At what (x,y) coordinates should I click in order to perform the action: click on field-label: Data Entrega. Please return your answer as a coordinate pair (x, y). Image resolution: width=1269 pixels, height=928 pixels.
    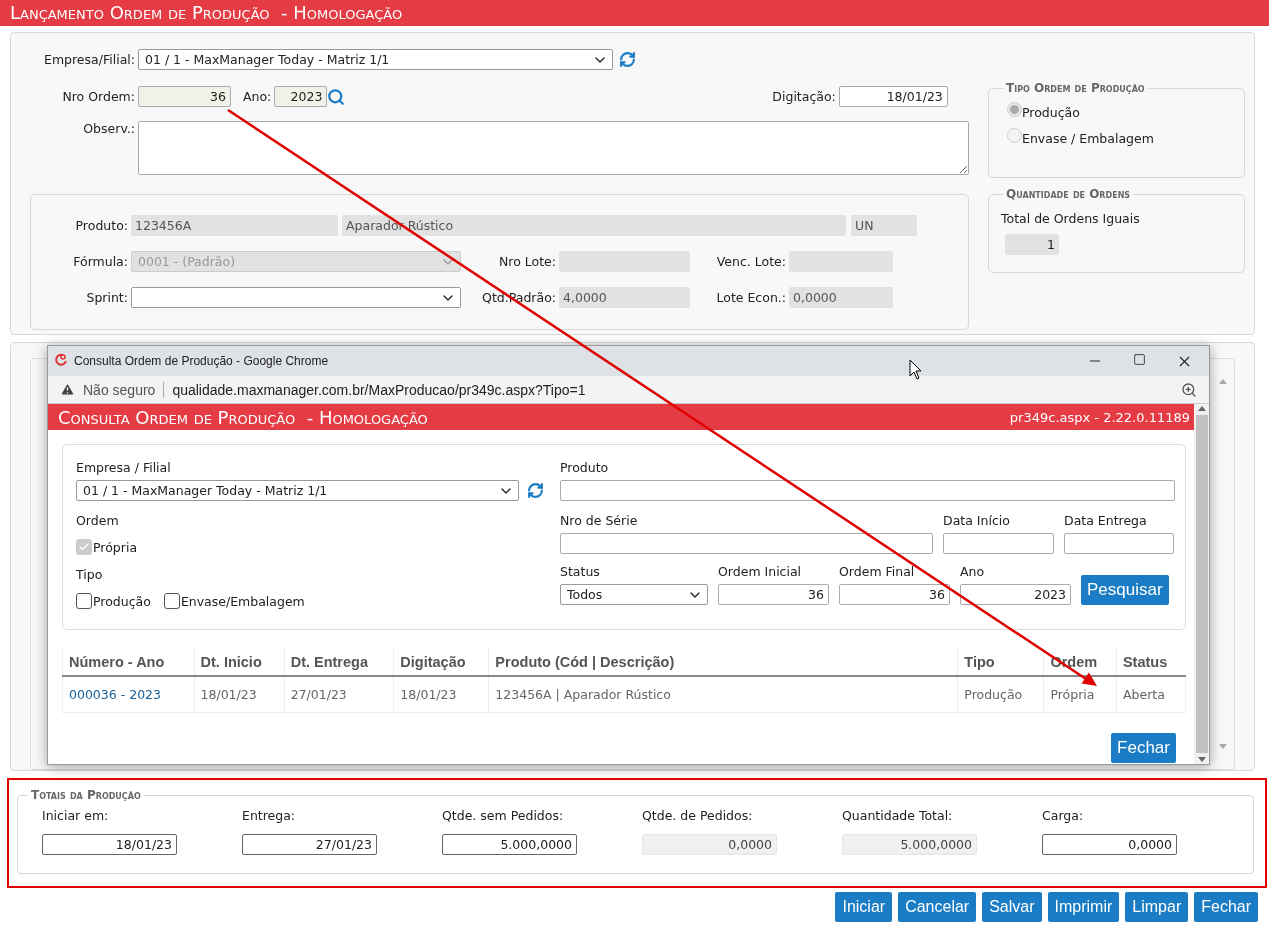
    Looking at the image, I should click on (1106, 520).